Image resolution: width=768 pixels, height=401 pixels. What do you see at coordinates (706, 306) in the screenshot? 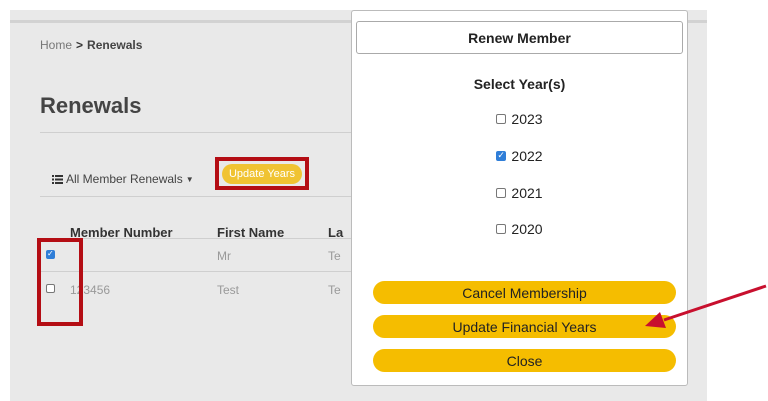
I see `red-arrow-annotation` at bounding box center [706, 306].